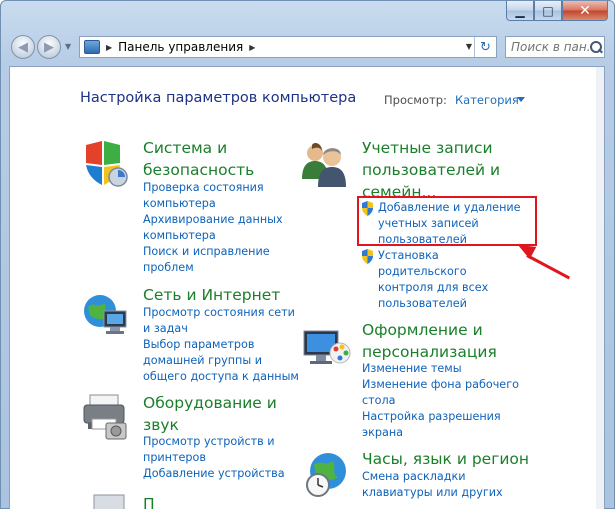 The width and height of the screenshot is (615, 509). I want to click on category-title-hardware: Оборудование и звук, so click(210, 414).